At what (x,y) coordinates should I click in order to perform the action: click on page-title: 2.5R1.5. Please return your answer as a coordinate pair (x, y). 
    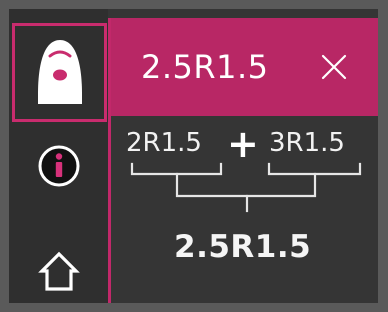
    Looking at the image, I should click on (205, 67).